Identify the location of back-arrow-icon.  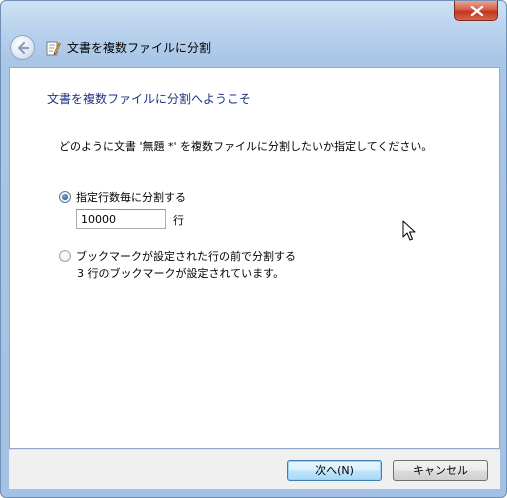
(23, 48).